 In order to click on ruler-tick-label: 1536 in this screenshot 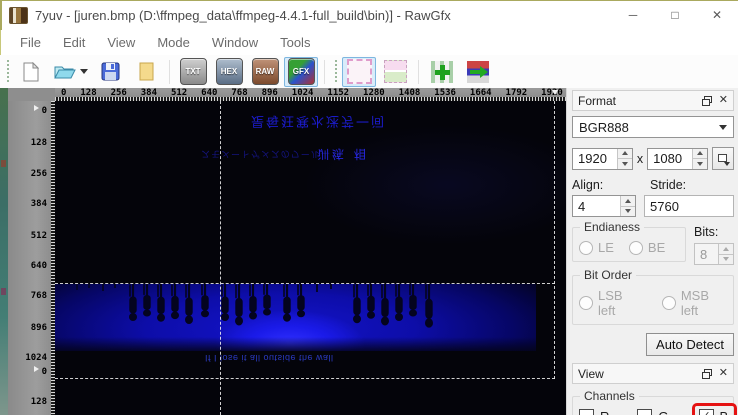, I will do `click(445, 93)`.